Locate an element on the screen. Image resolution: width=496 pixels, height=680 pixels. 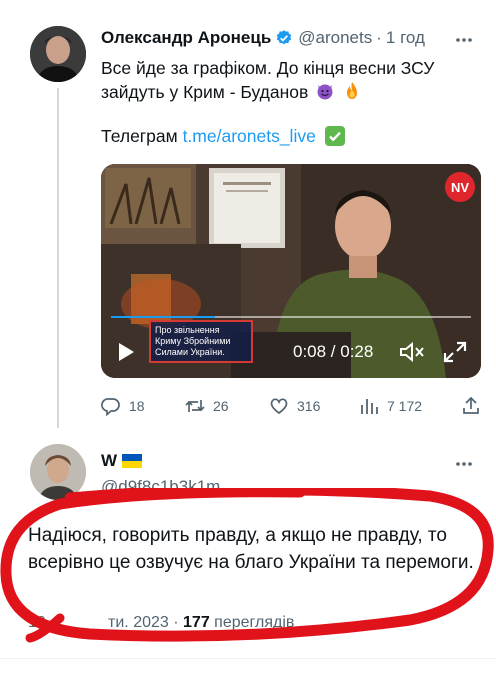
views-chart-icon is located at coordinates (369, 406).